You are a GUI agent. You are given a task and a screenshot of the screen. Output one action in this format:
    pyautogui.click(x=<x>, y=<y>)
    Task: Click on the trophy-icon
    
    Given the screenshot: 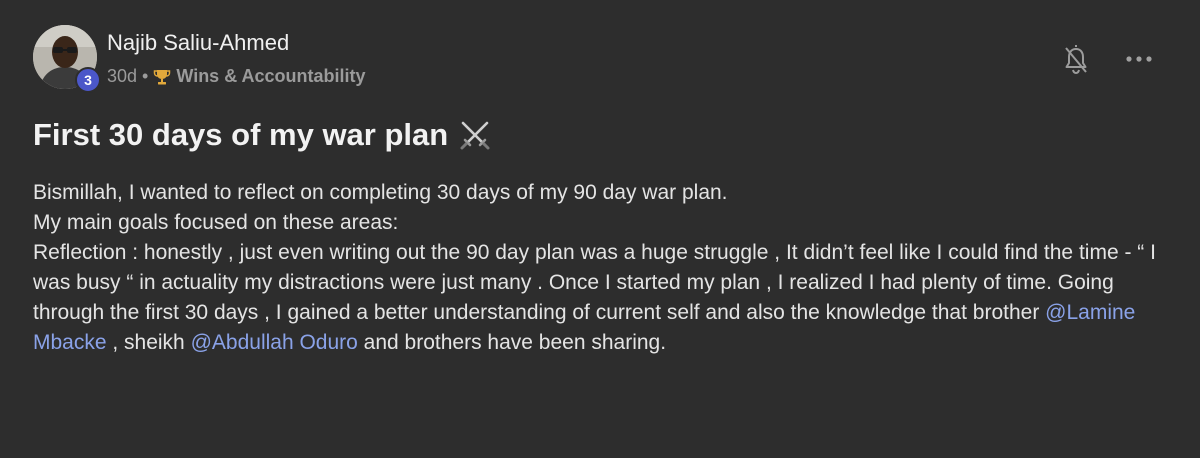 What is the action you would take?
    pyautogui.click(x=162, y=77)
    